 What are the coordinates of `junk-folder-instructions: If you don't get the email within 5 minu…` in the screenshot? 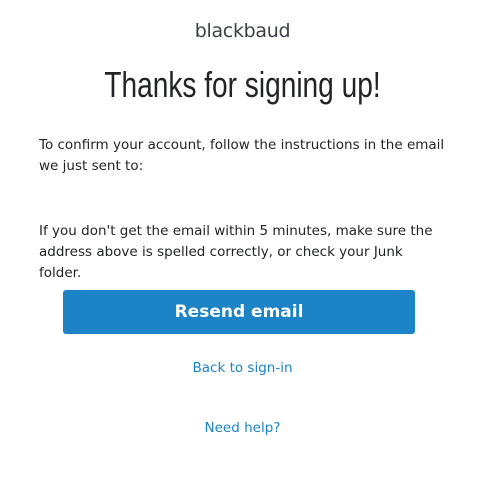 It's located at (236, 252).